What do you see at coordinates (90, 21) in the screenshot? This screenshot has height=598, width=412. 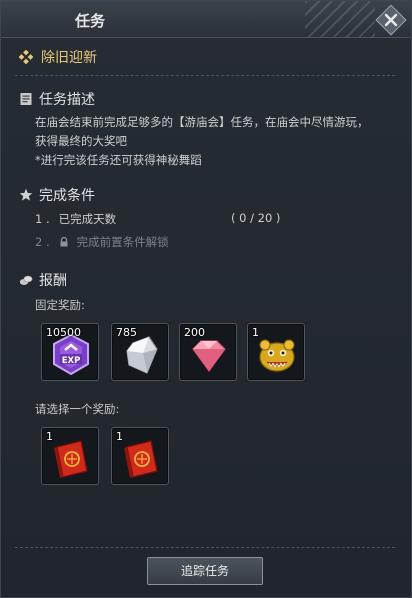 I see `window-title: 任务` at bounding box center [90, 21].